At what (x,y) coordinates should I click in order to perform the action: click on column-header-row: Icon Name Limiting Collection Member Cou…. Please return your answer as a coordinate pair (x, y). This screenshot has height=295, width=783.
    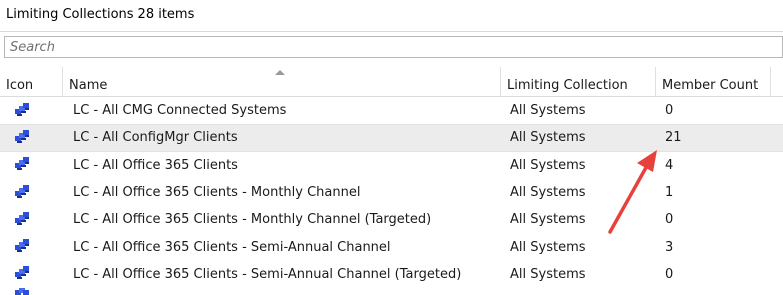
    Looking at the image, I should click on (391, 82).